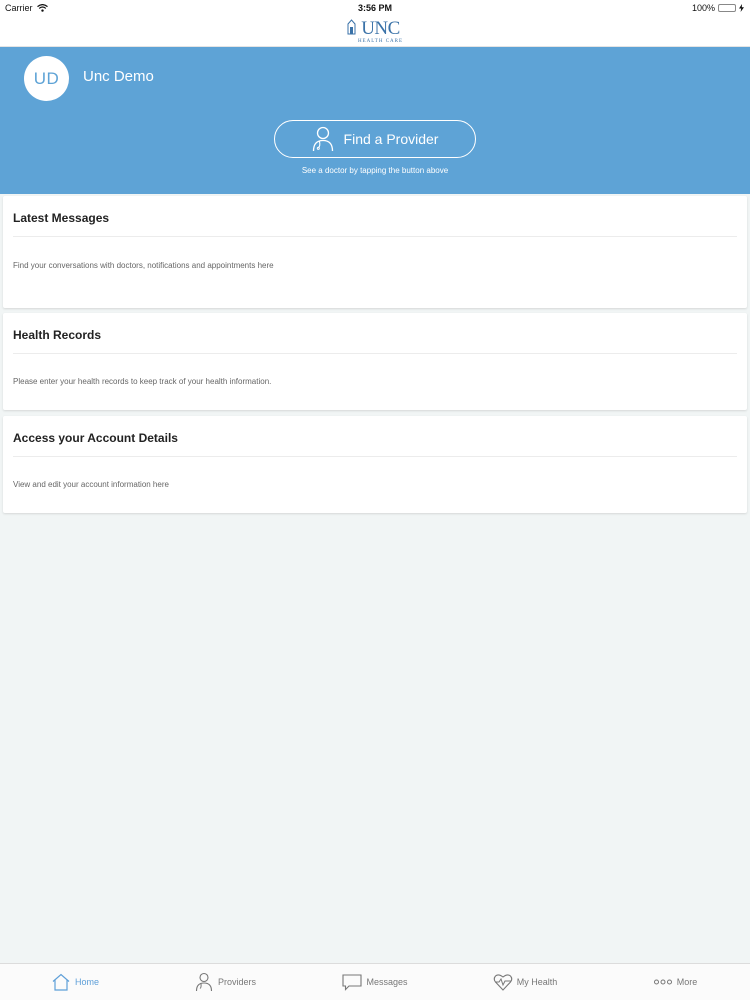  I want to click on message-icon, so click(352, 982).